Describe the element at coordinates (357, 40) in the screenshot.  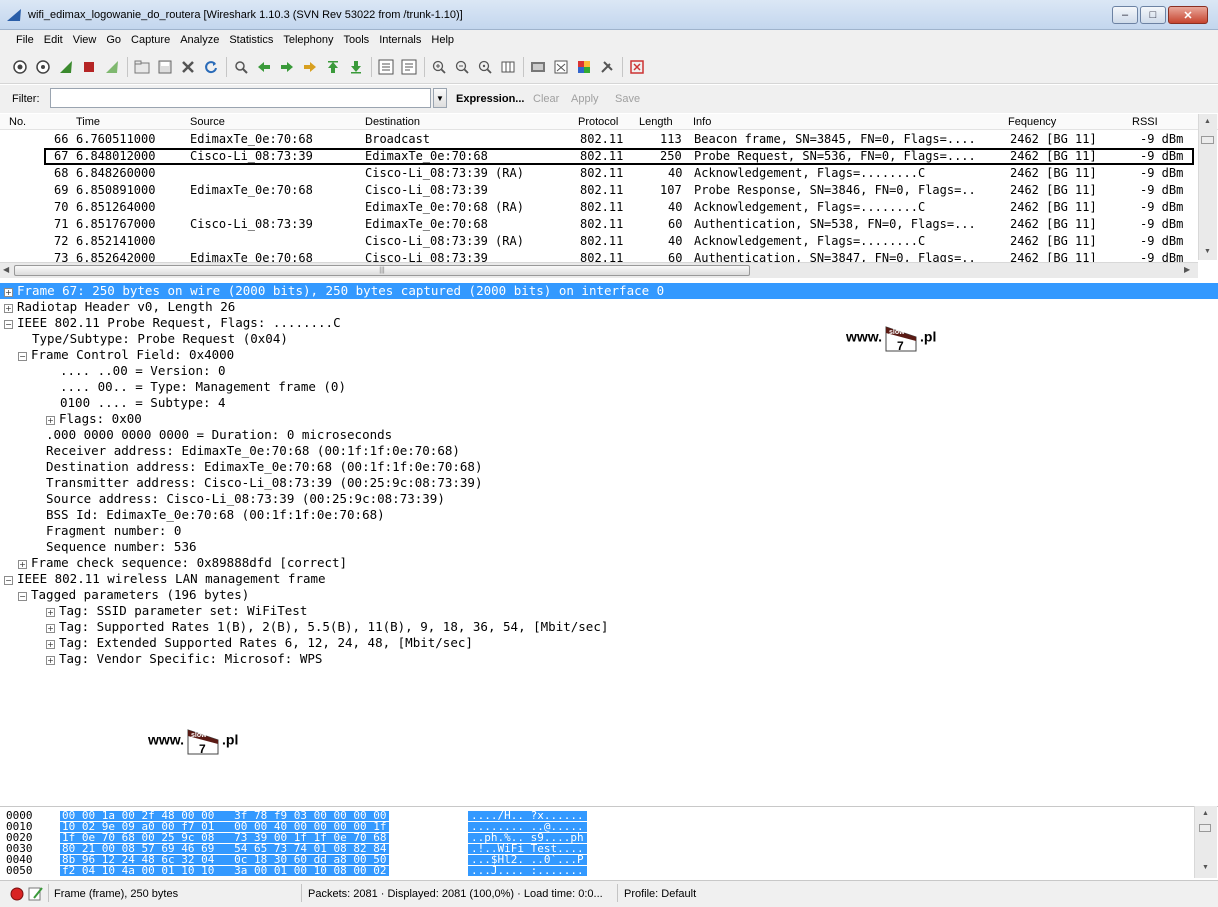
I see `menu-tools: Tools` at that location.